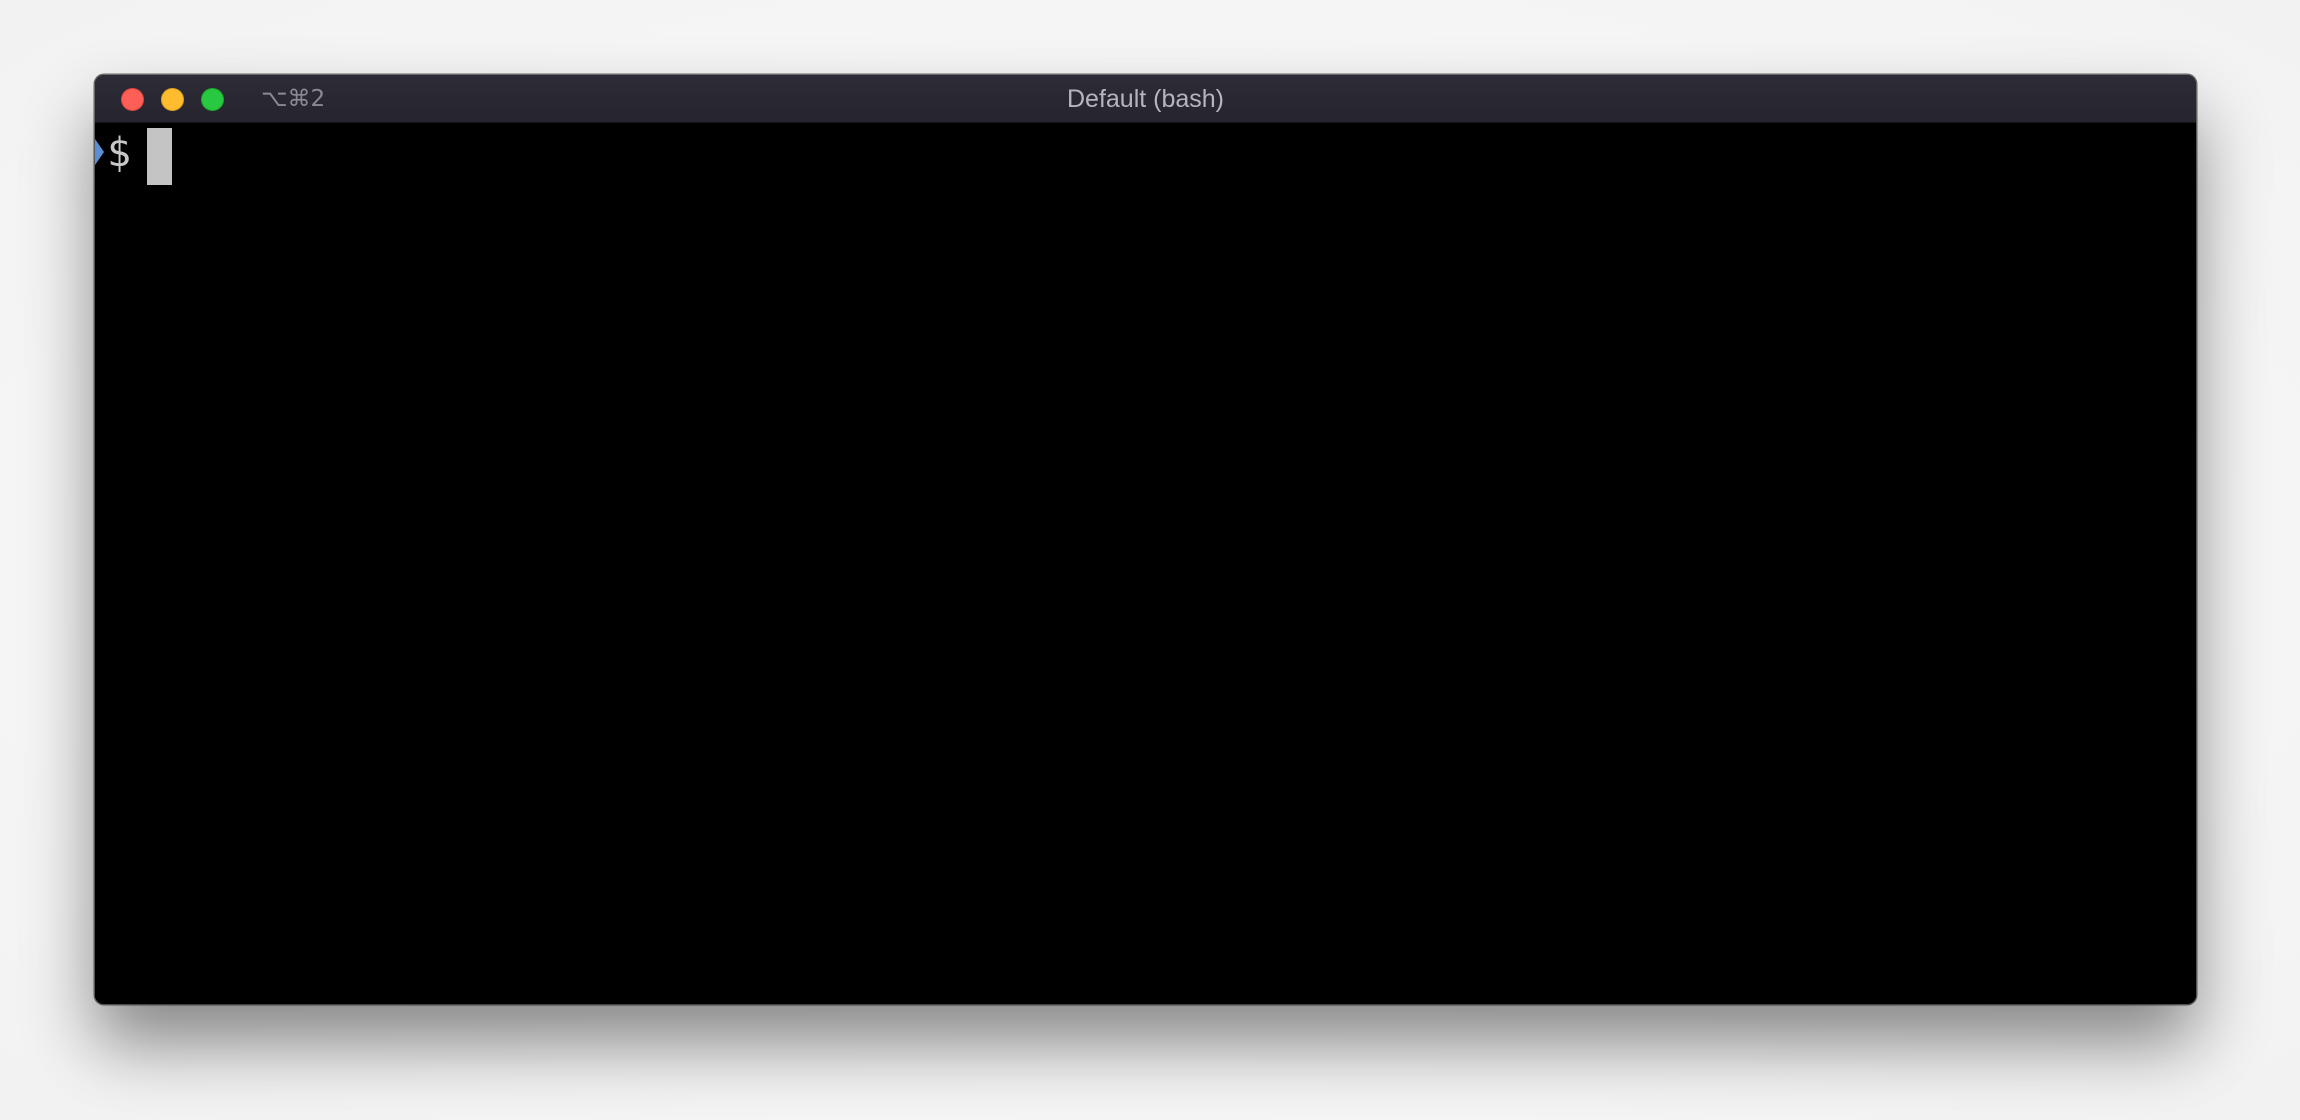 Image resolution: width=2300 pixels, height=1120 pixels. I want to click on text-cursor, so click(160, 156).